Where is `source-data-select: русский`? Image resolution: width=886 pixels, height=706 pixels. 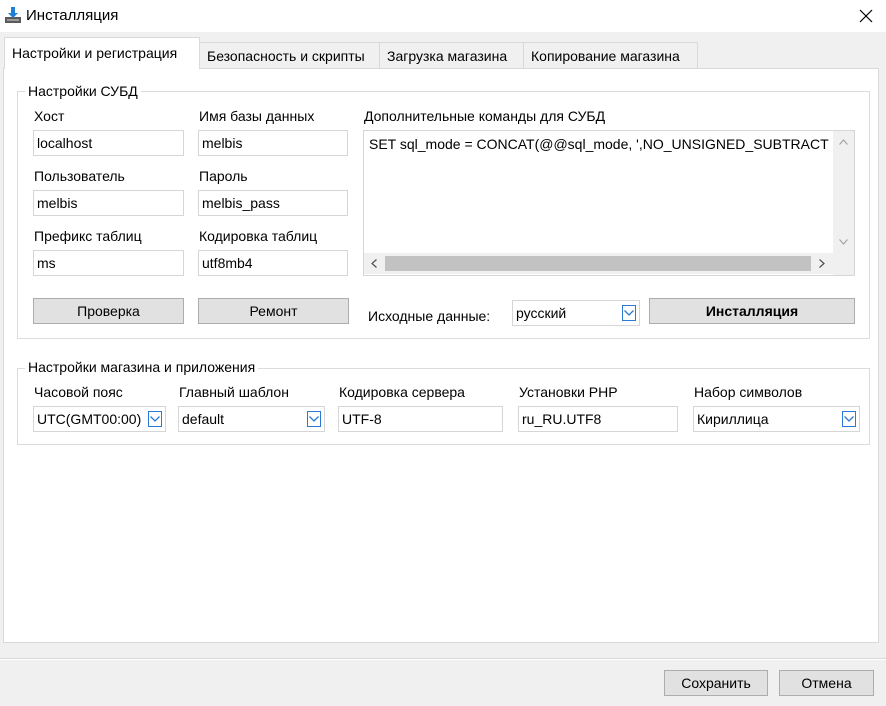 source-data-select: русский is located at coordinates (576, 313).